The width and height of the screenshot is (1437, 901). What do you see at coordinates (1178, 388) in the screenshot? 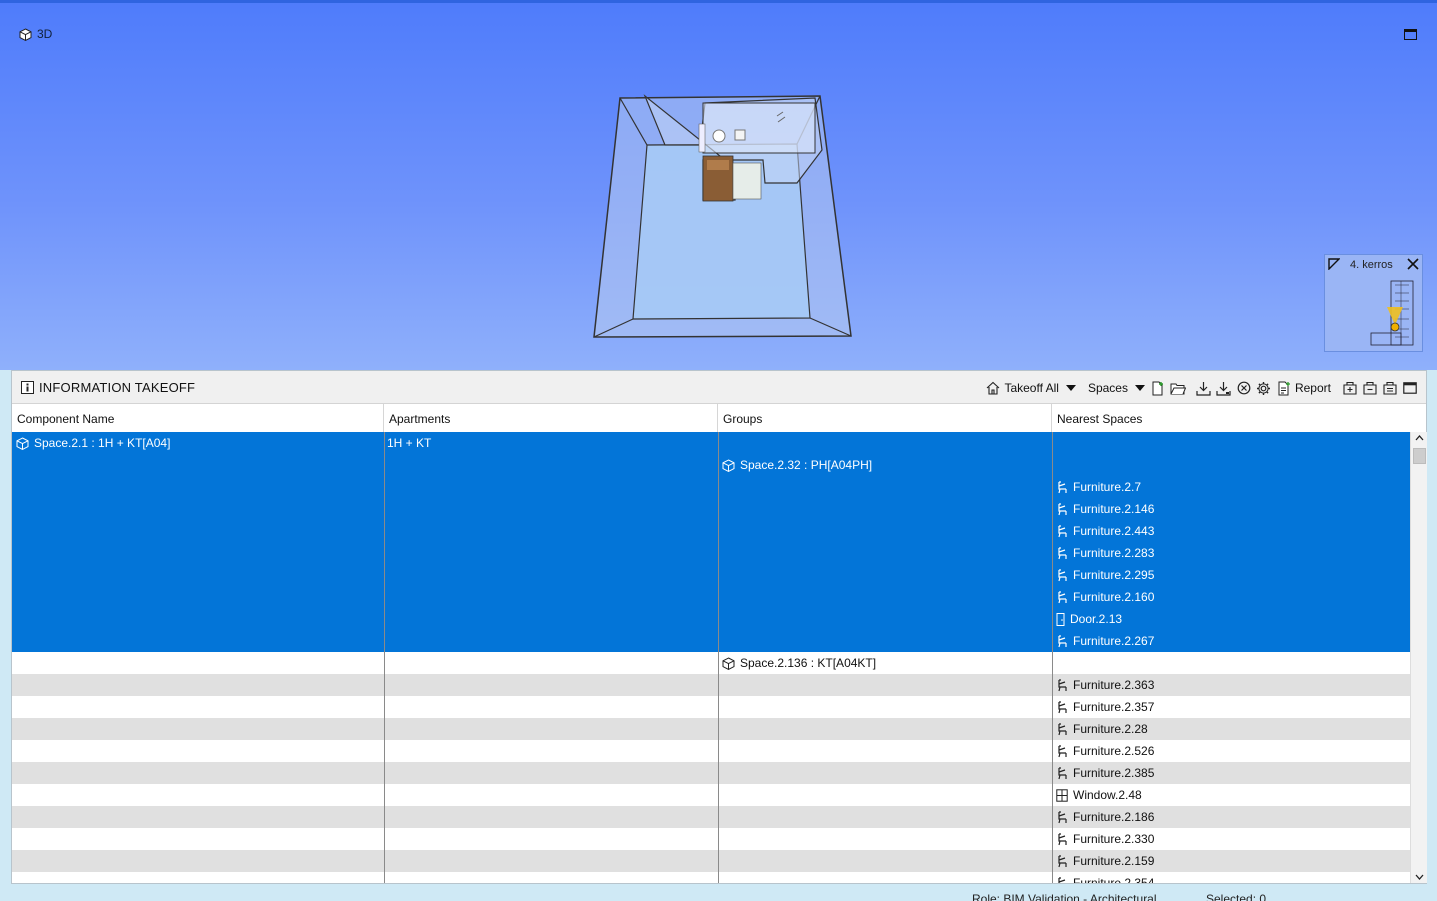
I see `open-folder-icon` at bounding box center [1178, 388].